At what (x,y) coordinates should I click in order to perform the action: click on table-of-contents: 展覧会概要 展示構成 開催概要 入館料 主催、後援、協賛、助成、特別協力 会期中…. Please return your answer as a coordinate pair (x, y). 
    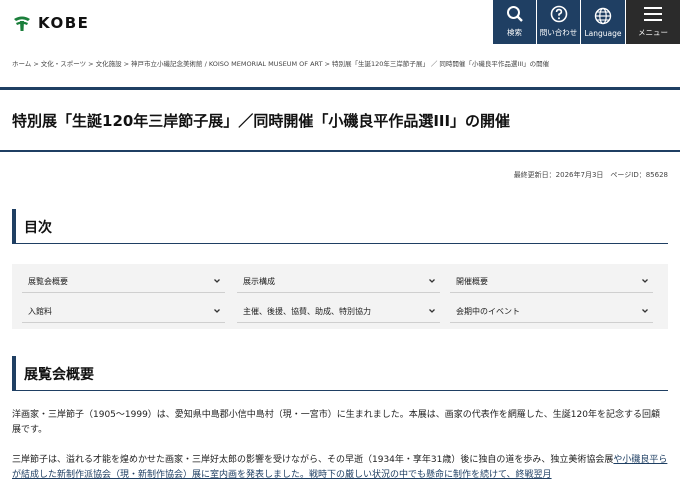
    Looking at the image, I should click on (340, 296).